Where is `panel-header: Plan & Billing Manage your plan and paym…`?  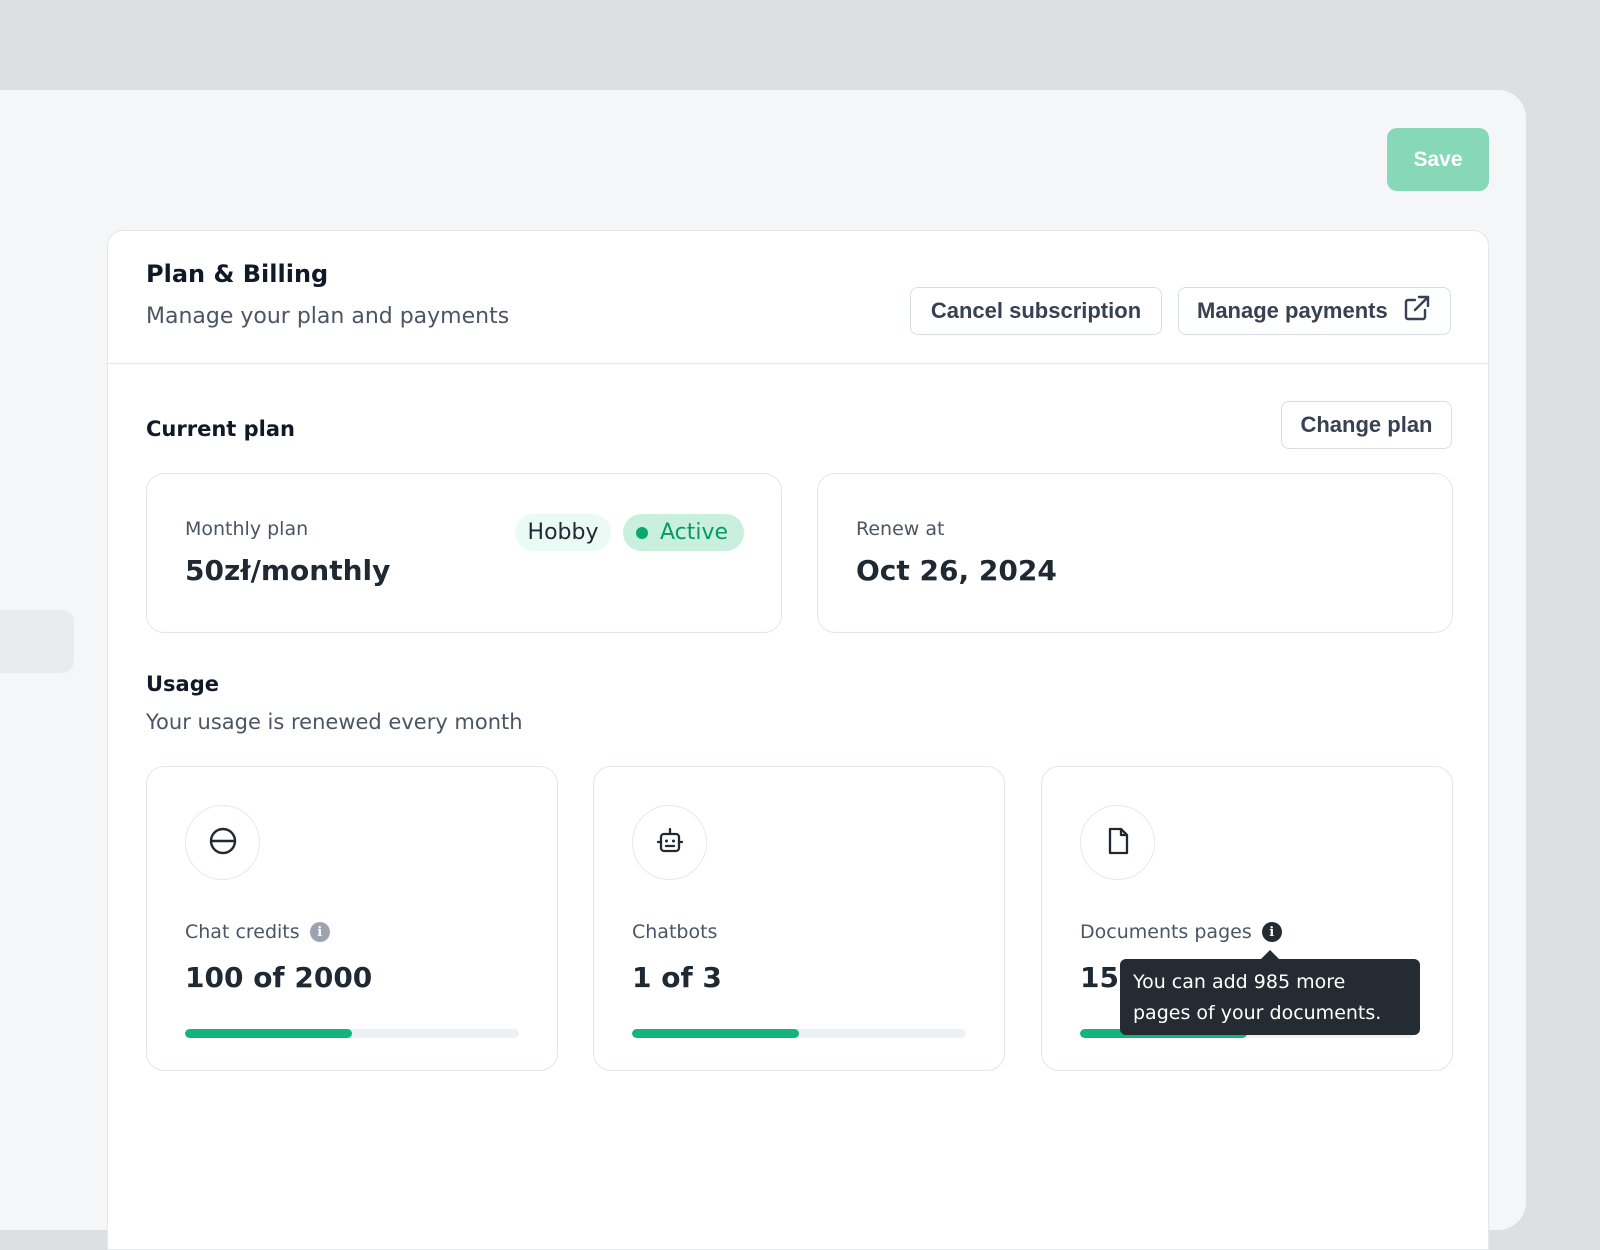 panel-header: Plan & Billing Manage your plan and paym… is located at coordinates (798, 297).